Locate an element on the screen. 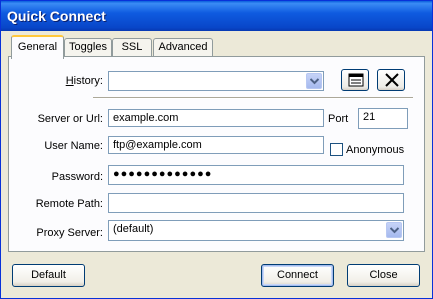 Image resolution: width=433 pixels, height=299 pixels. tab-toggles: Toggles is located at coordinates (88, 47).